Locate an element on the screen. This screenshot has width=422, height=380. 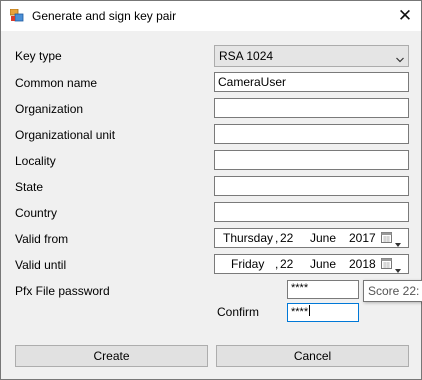
organization-label: Organization is located at coordinates (49, 109).